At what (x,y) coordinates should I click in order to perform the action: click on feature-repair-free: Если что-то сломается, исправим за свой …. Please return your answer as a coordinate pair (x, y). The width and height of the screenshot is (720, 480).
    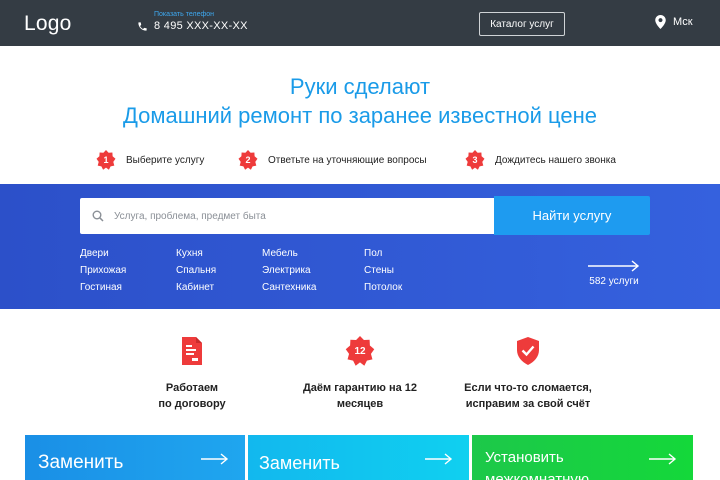
    Looking at the image, I should click on (528, 374).